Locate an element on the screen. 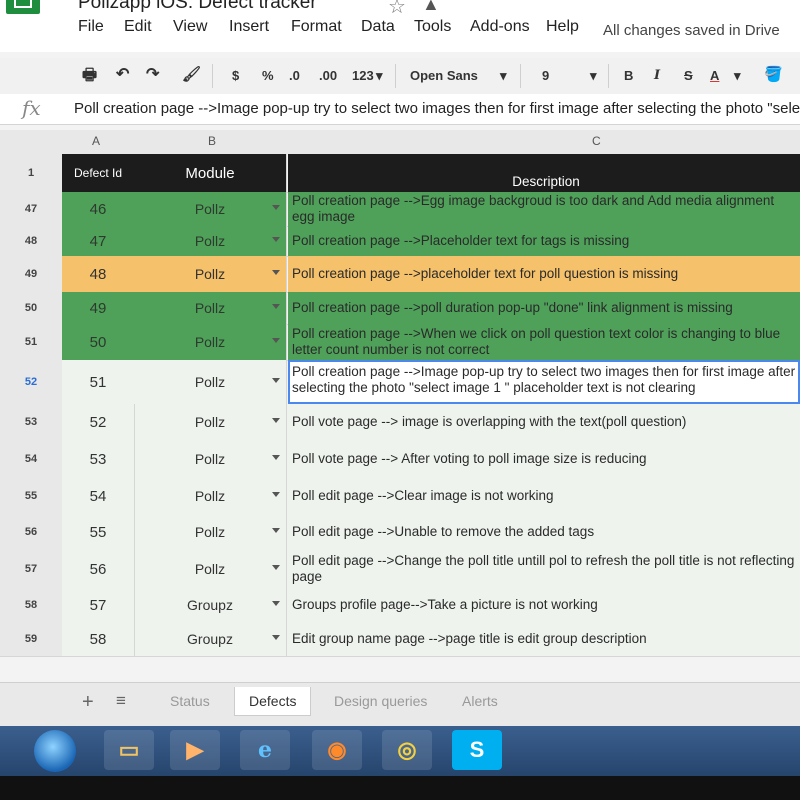 Image resolution: width=800 pixels, height=800 pixels. row-number: 56 is located at coordinates (31, 532).